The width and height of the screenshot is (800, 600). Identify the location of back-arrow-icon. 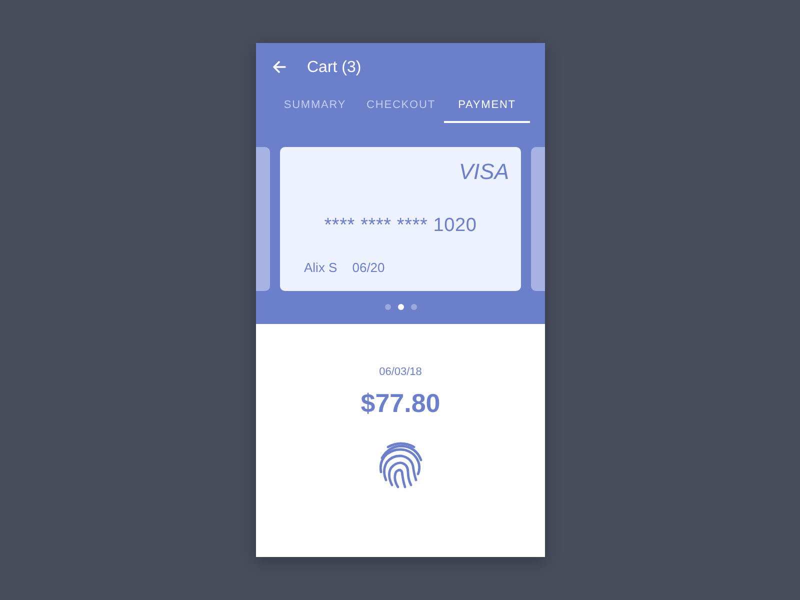
(279, 67).